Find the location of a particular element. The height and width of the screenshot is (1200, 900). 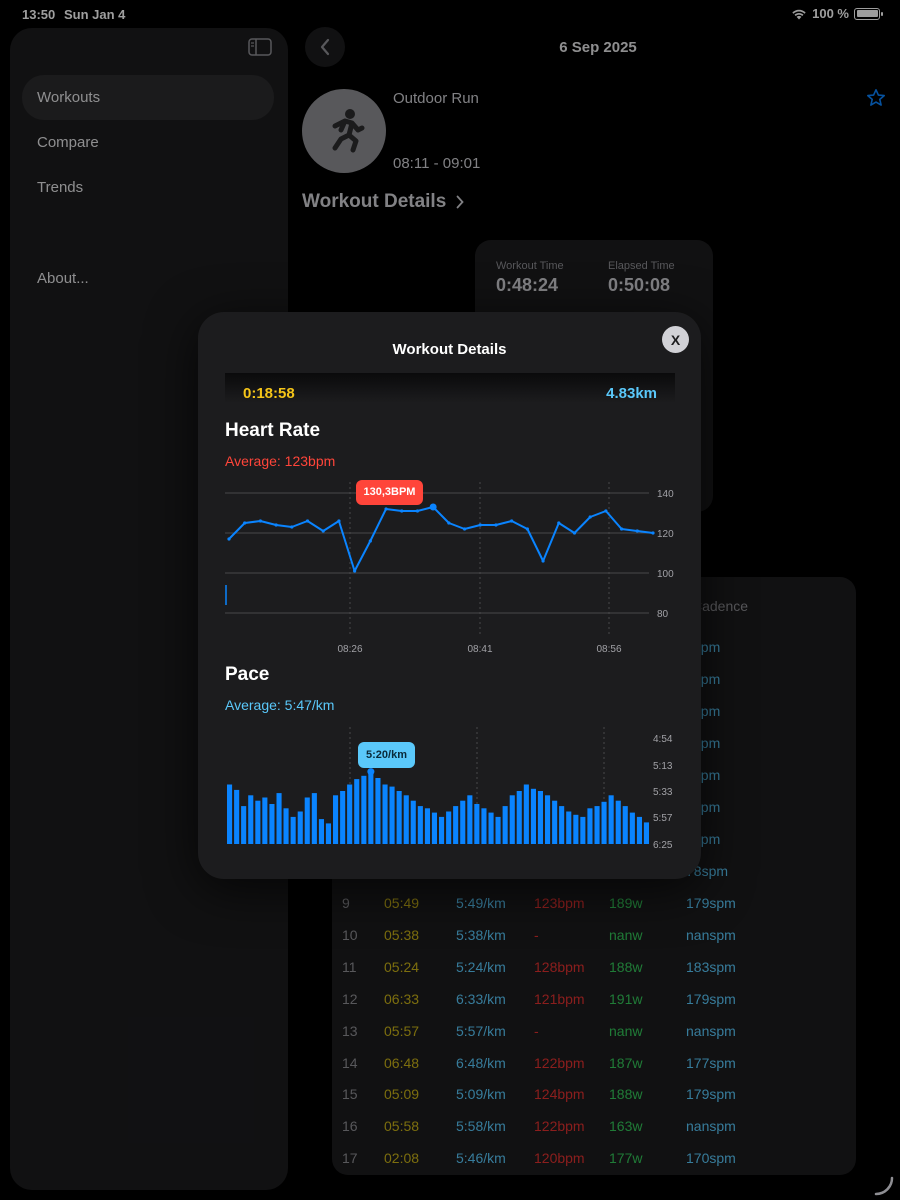

y-tick-label: 5:57 is located at coordinates (663, 818).